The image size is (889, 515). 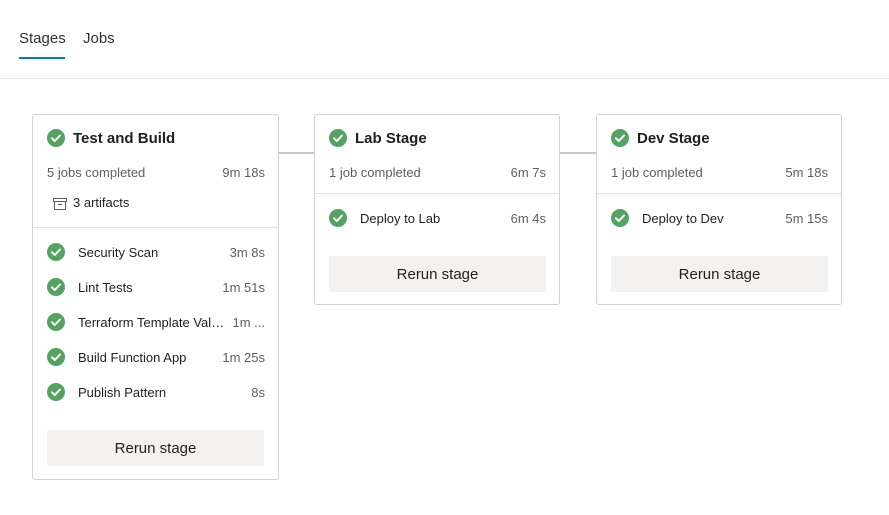 What do you see at coordinates (673, 138) in the screenshot?
I see `stage-title: Dev Stage` at bounding box center [673, 138].